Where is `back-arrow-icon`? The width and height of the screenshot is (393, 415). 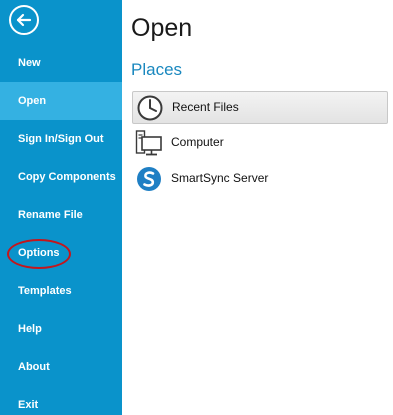
back-arrow-icon is located at coordinates (24, 20).